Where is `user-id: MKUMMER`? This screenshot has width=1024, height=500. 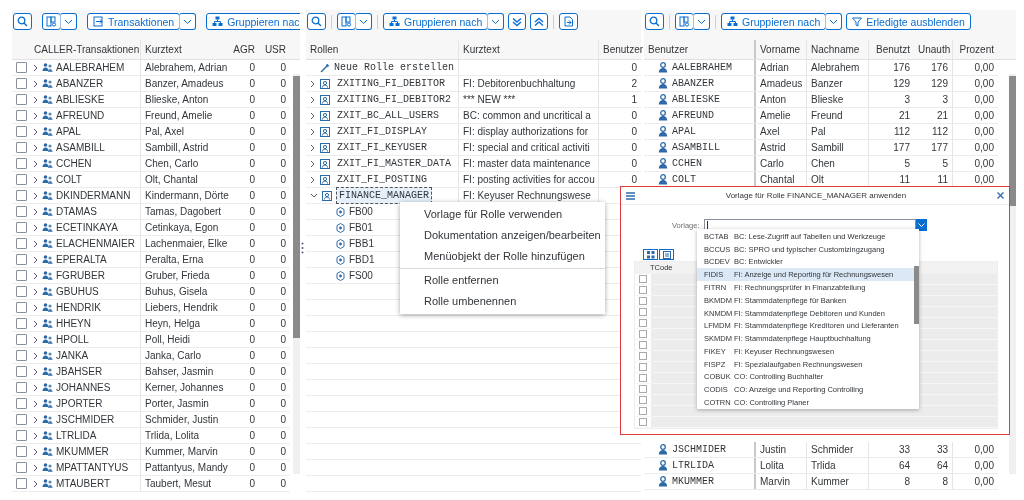
user-id: MKUMMER is located at coordinates (693, 481).